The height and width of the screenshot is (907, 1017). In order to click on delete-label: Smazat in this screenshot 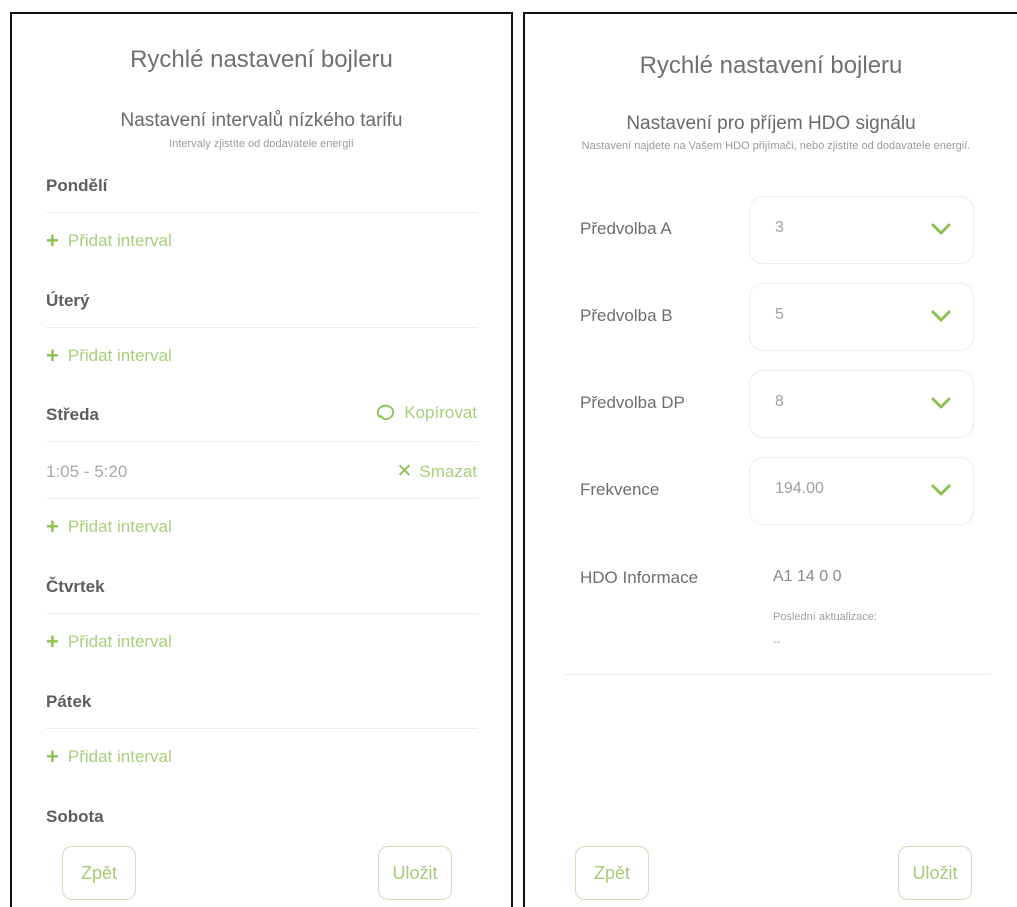, I will do `click(448, 471)`.